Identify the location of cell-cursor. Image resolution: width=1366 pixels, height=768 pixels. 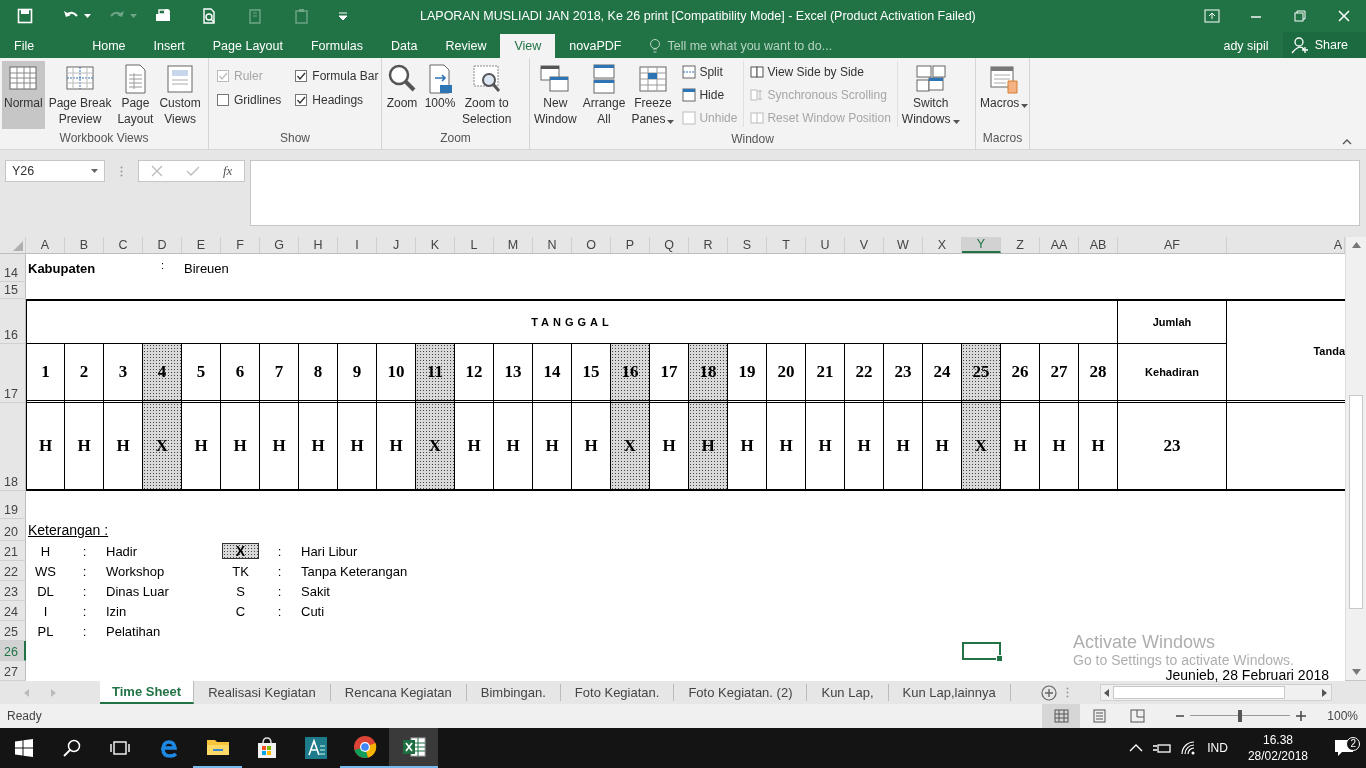
(981, 651).